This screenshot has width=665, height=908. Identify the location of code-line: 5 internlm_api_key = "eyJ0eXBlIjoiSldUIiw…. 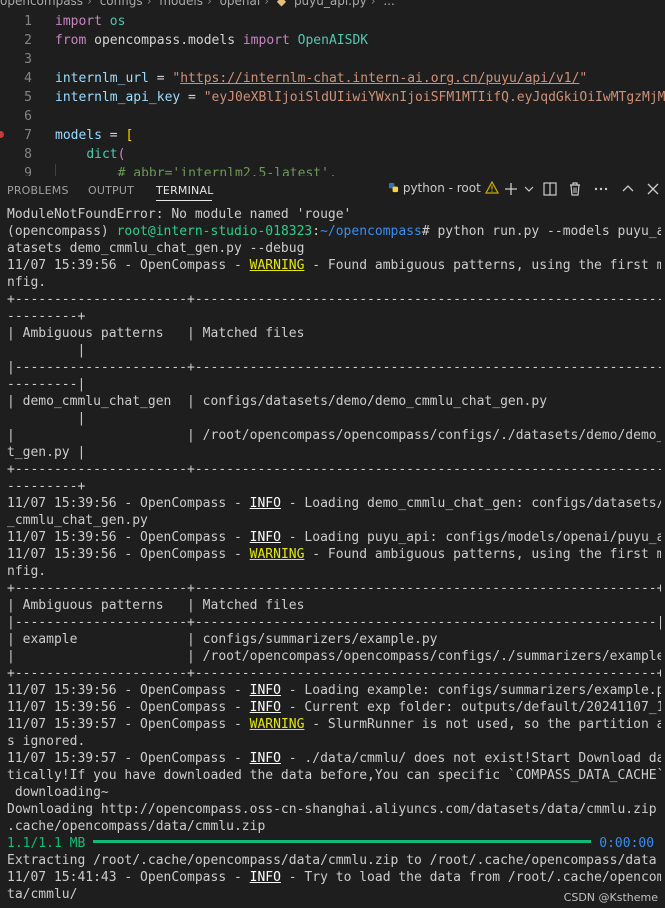
(332, 97).